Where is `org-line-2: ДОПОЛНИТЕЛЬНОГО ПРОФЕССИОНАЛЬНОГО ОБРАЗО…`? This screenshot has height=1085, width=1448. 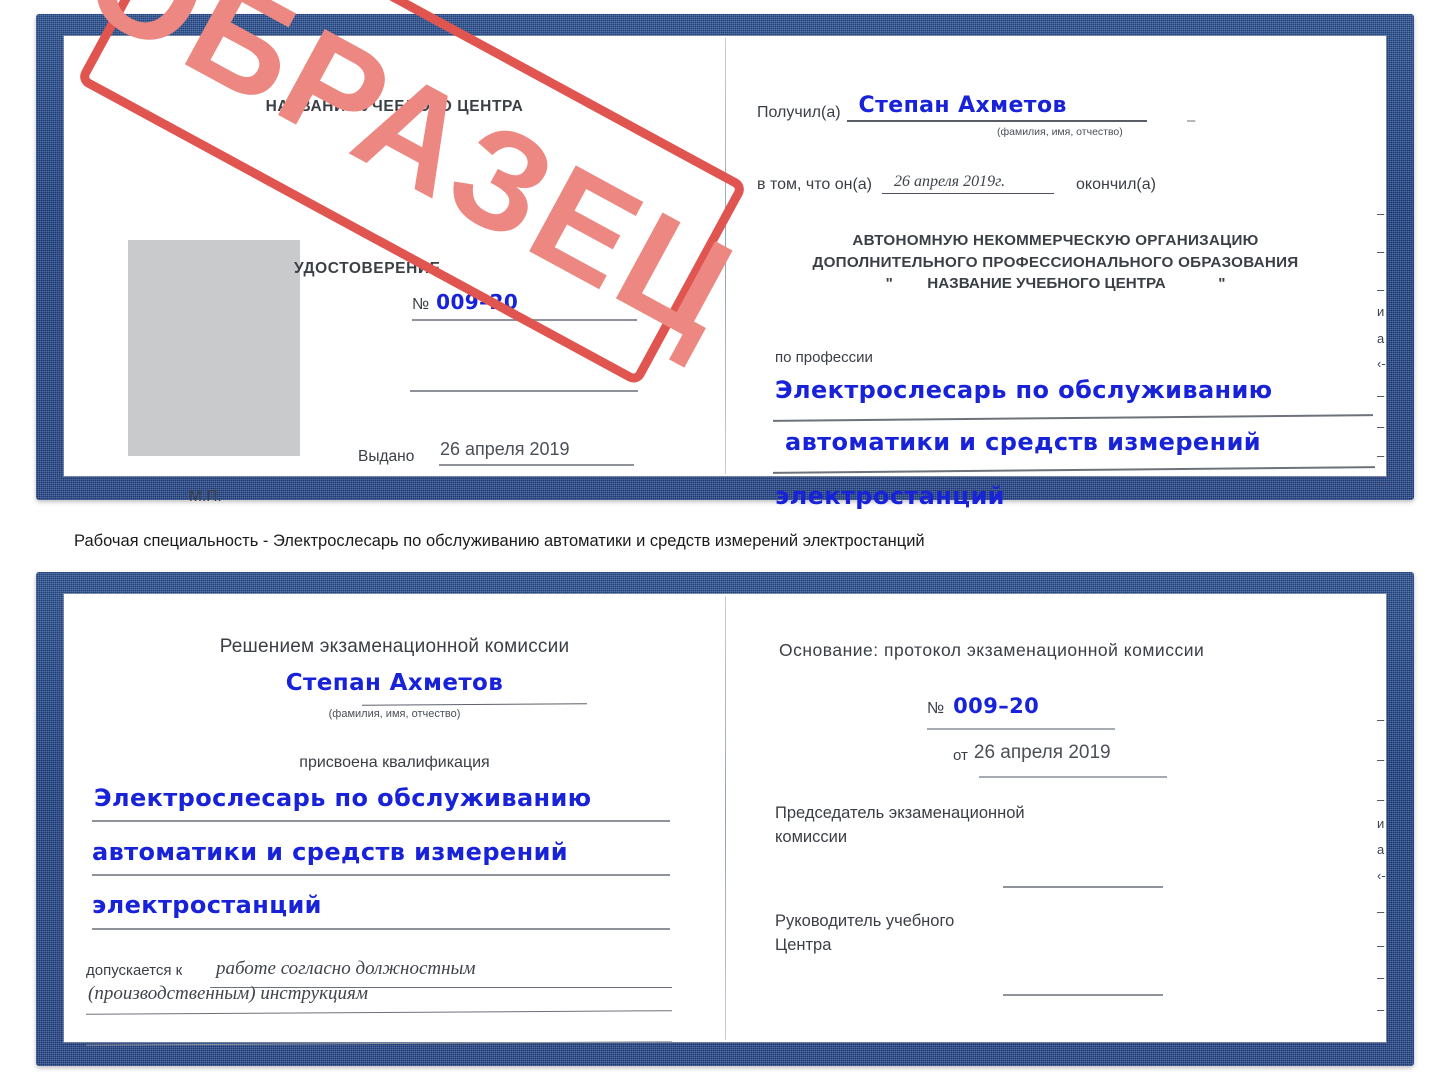 org-line-2: ДОПОЛНИТЕЛЬНОГО ПРОФЕССИОНАЛЬНОГО ОБРАЗО… is located at coordinates (1055, 262).